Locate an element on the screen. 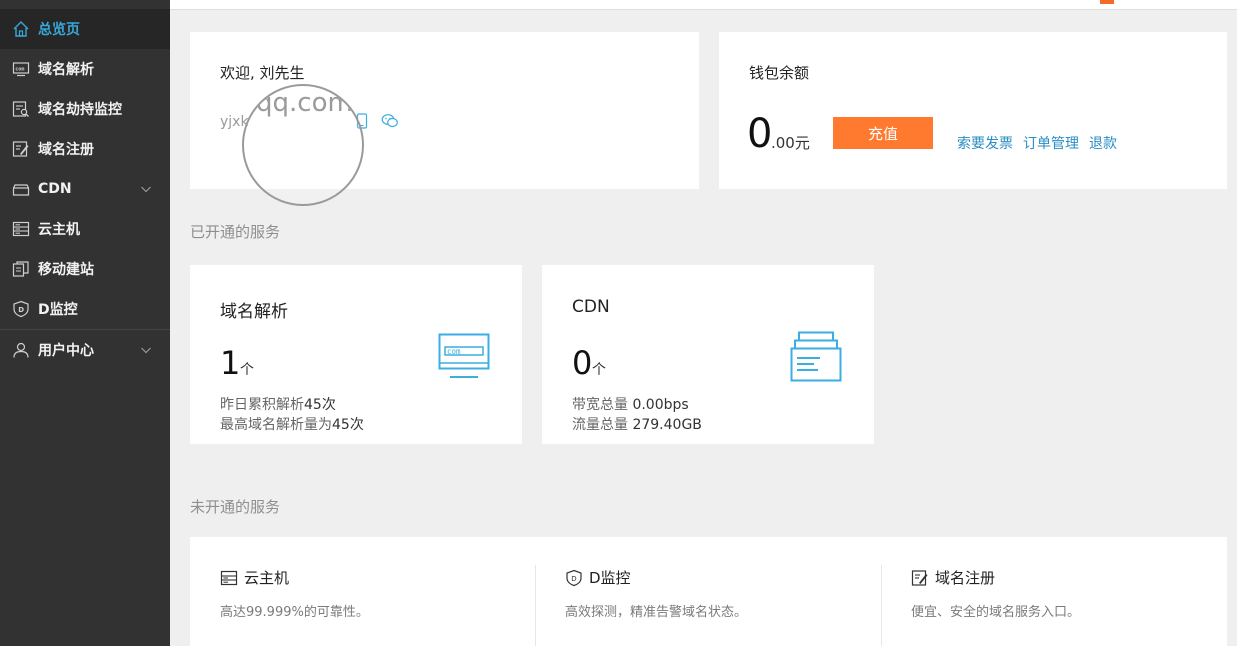 The image size is (1237, 646). inactive-service-desc: 高效探测，精准告警域名状态。 is located at coordinates (656, 612).